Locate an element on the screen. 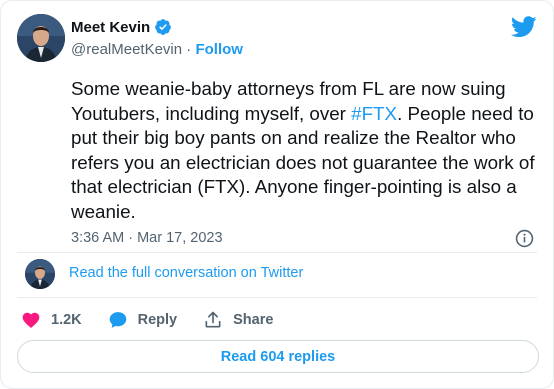 The width and height of the screenshot is (554, 389). follow-button: Follow is located at coordinates (219, 49).